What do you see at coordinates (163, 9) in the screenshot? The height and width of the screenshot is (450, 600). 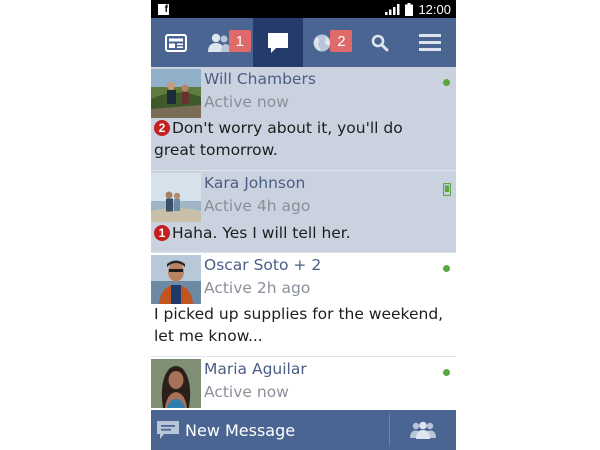 I see `facebook-notification-icon: f` at bounding box center [163, 9].